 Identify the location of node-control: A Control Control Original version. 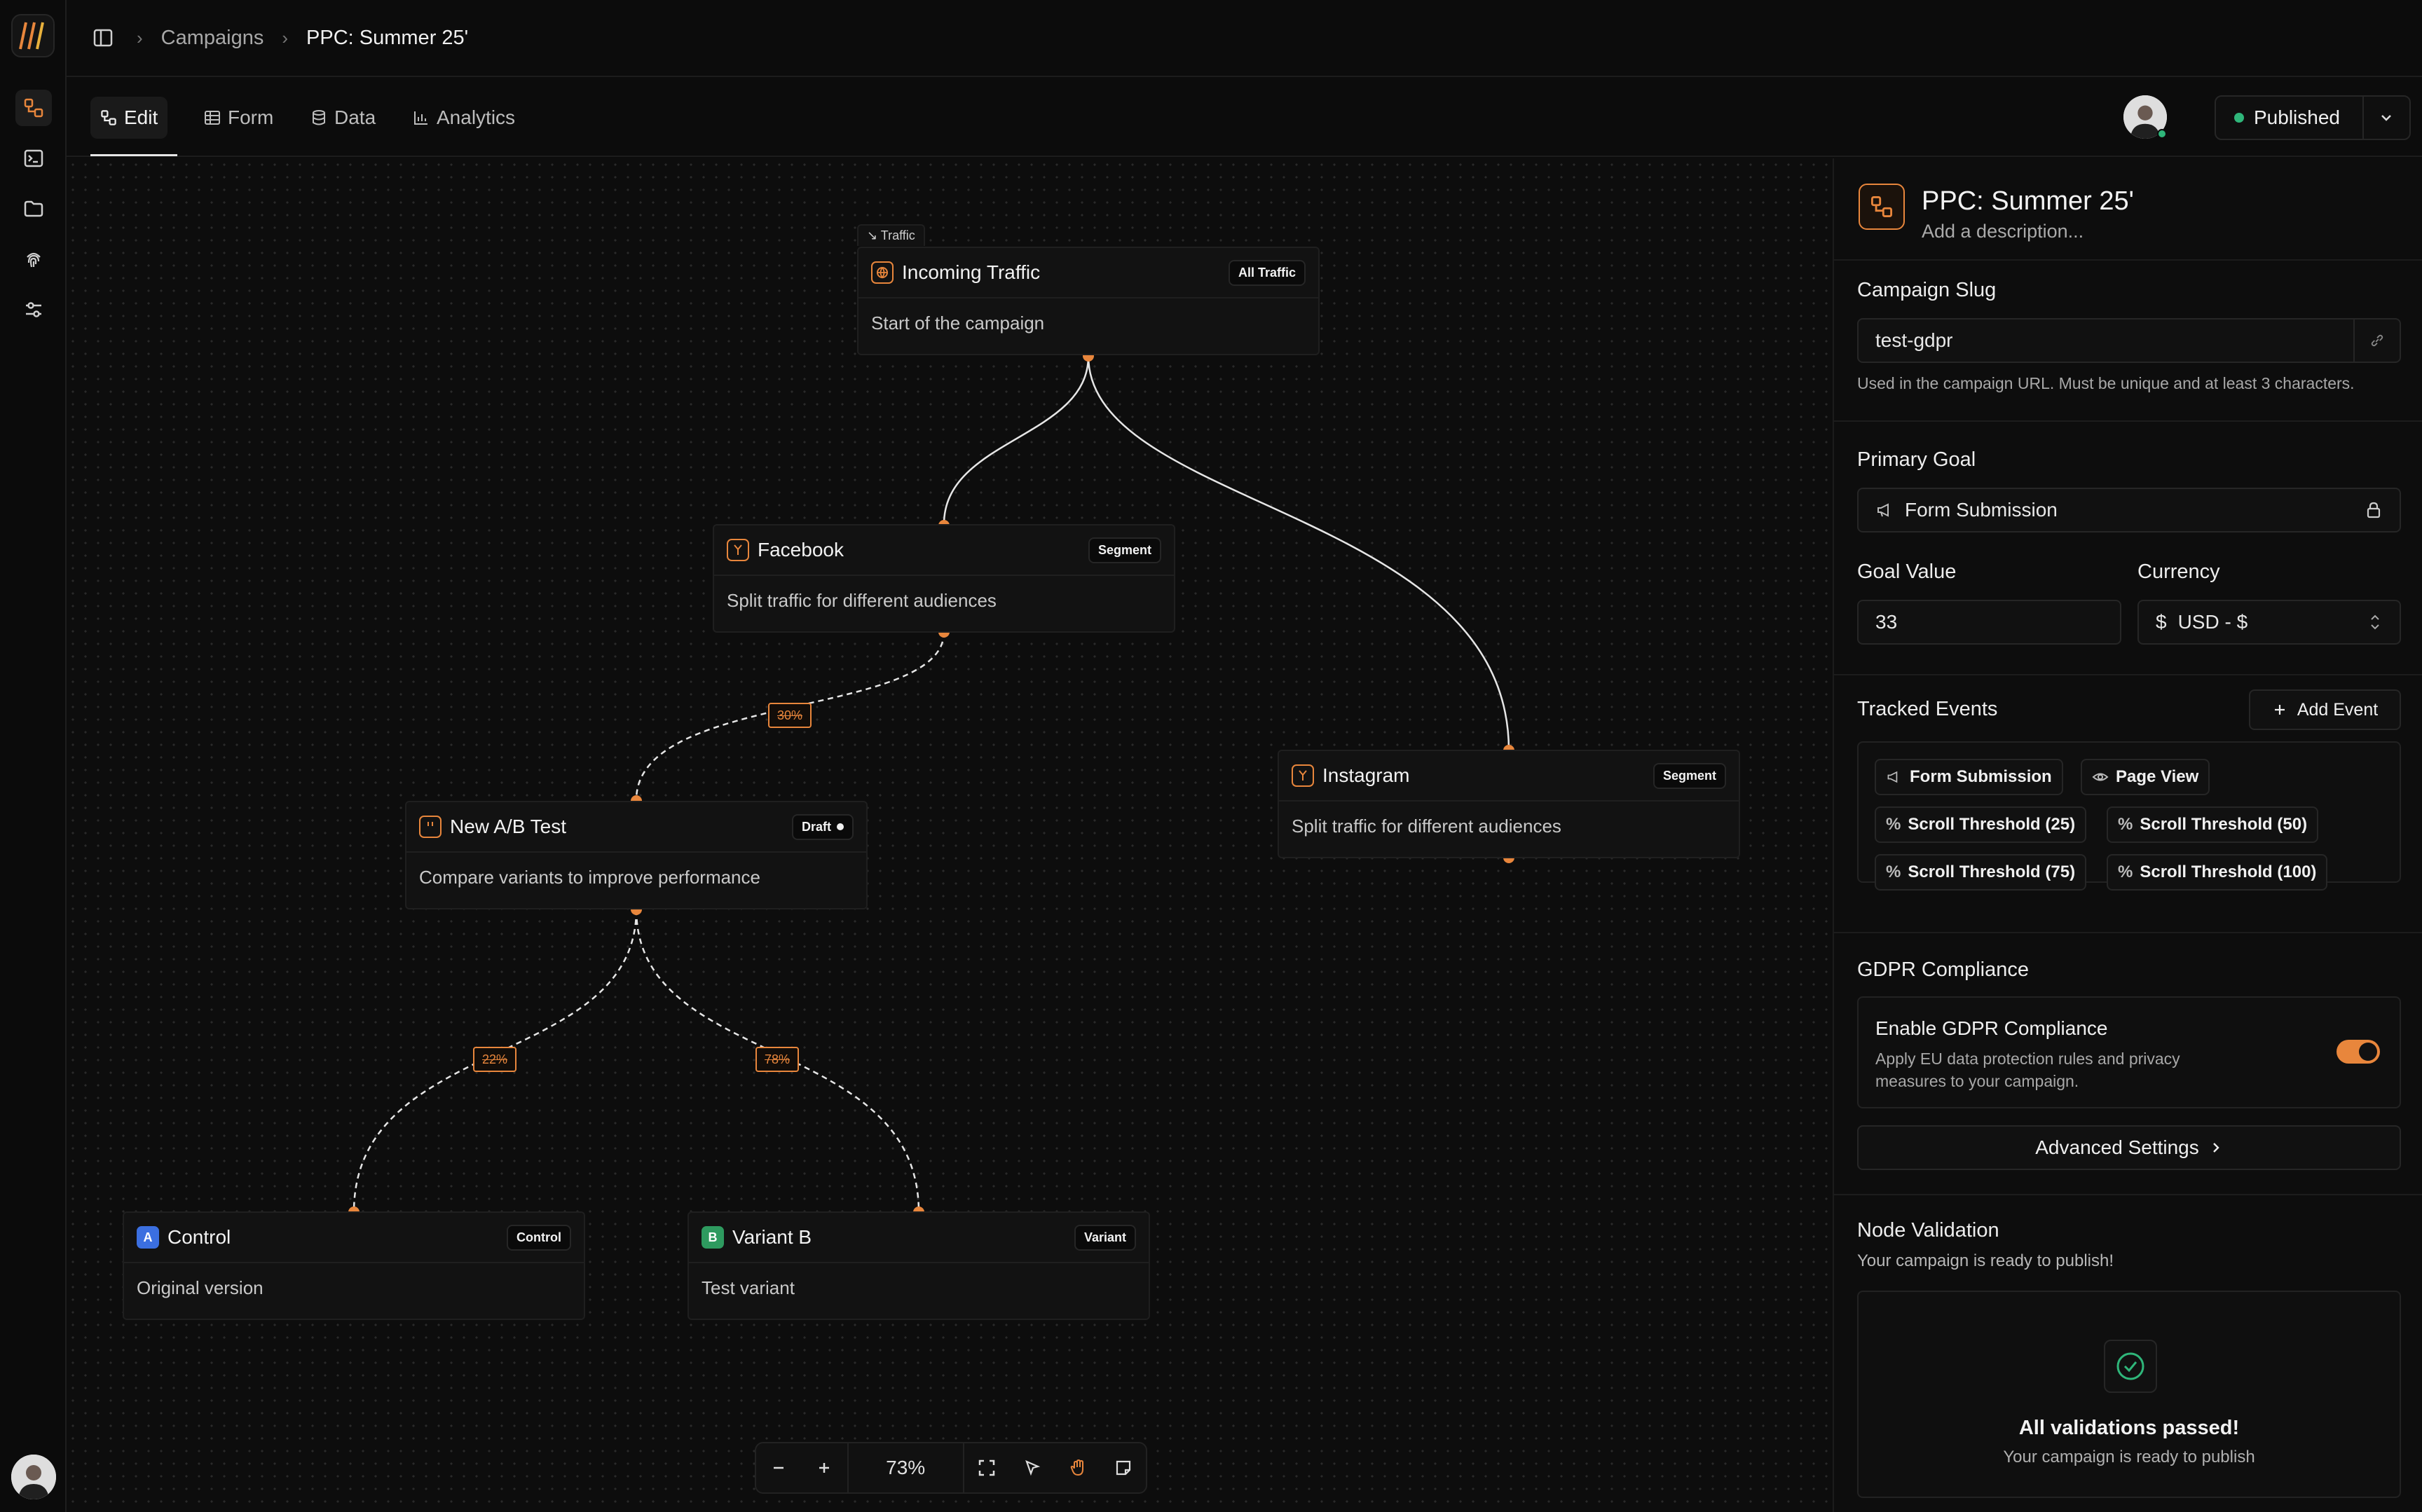
(354, 1265).